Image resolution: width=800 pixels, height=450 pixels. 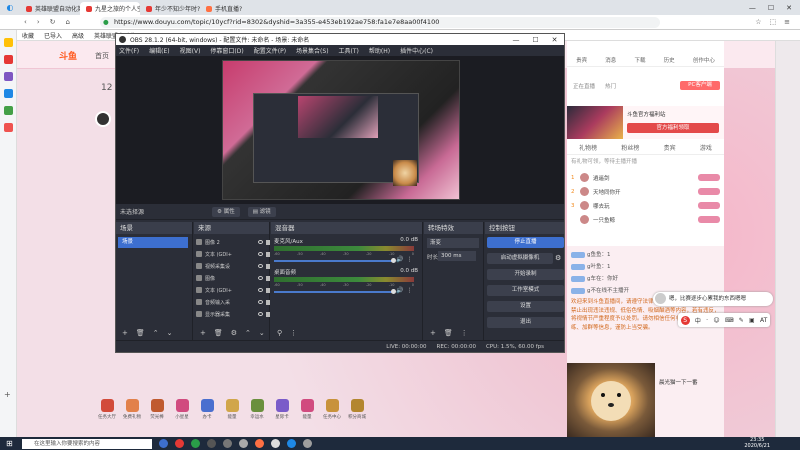 I want to click on gift-item: 免费礼物, so click(x=132, y=409).